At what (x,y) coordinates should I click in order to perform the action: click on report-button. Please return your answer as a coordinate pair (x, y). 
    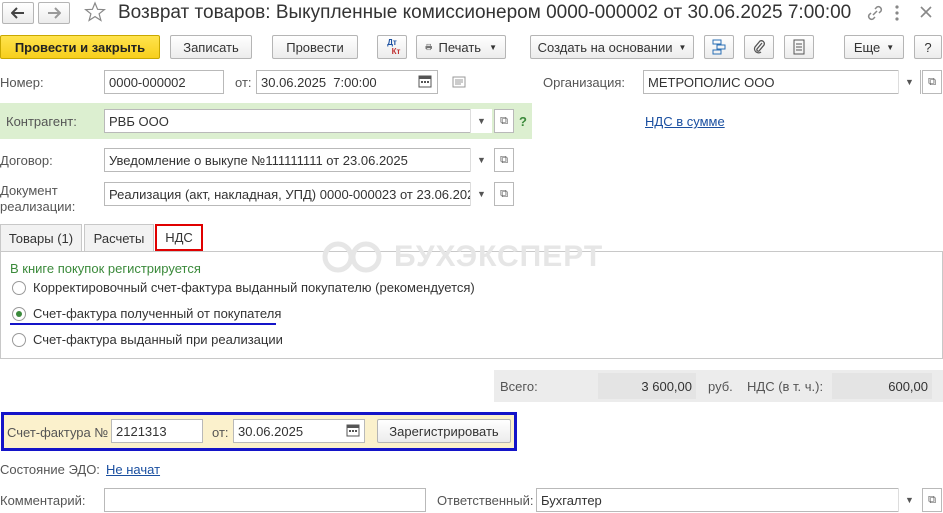
    Looking at the image, I should click on (799, 47).